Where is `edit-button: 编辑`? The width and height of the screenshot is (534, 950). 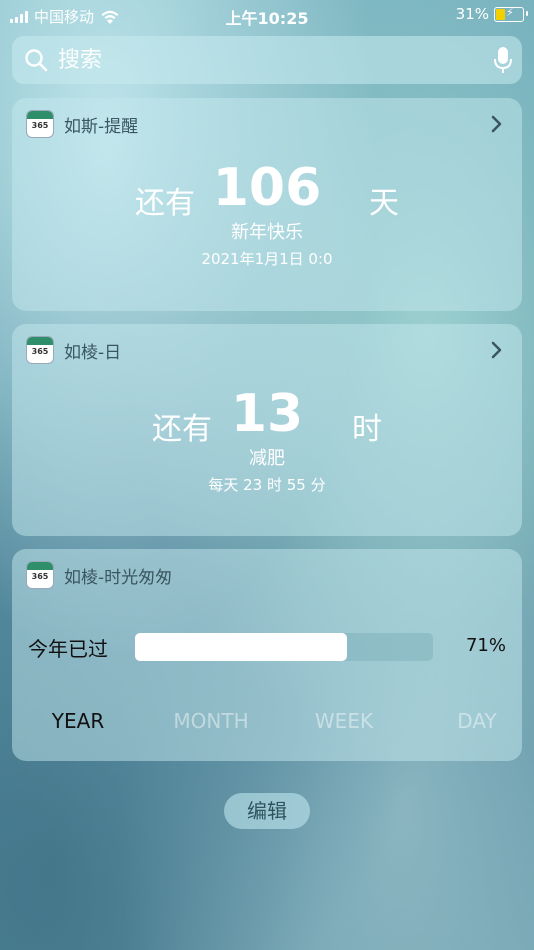 edit-button: 编辑 is located at coordinates (267, 811).